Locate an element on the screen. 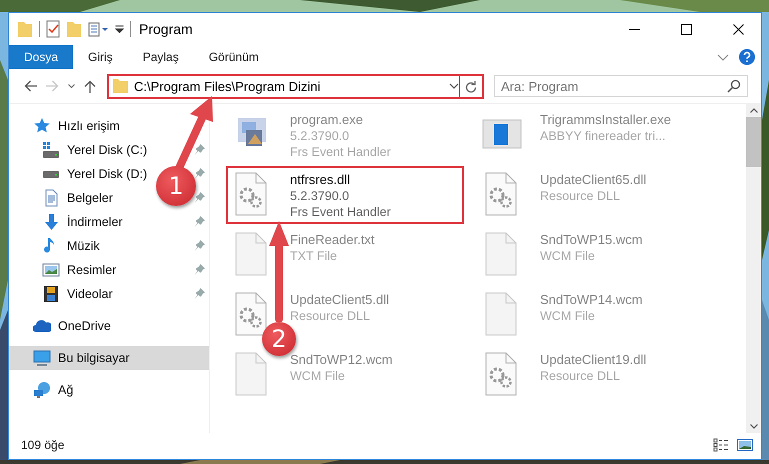 The height and width of the screenshot is (464, 769). search-field: Ara: Program is located at coordinates (621, 86).